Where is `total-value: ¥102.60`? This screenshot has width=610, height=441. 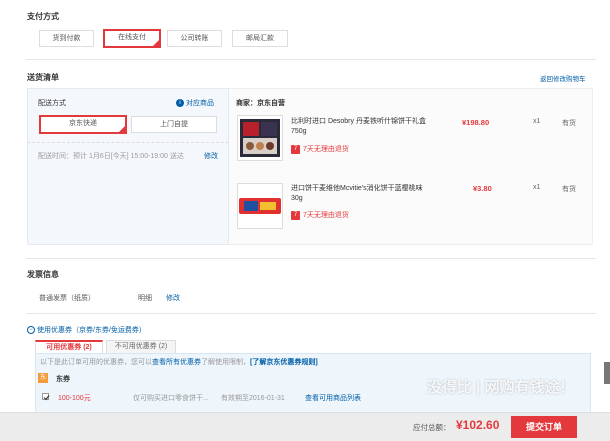 total-value: ¥102.60 is located at coordinates (478, 425).